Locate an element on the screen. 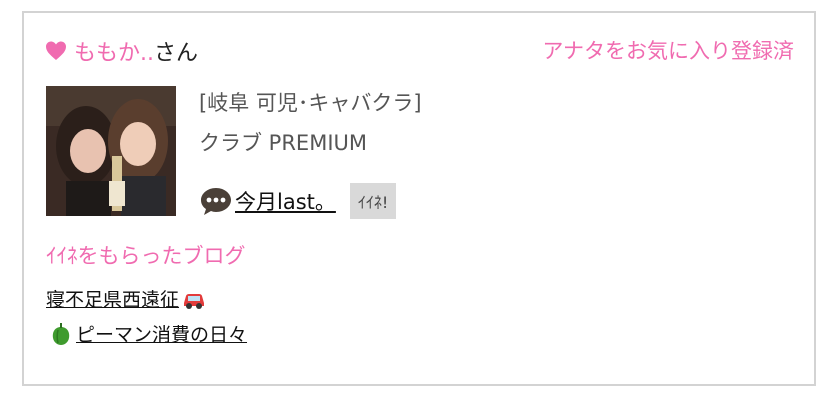 This screenshot has height=409, width=840. car-icon is located at coordinates (194, 301).